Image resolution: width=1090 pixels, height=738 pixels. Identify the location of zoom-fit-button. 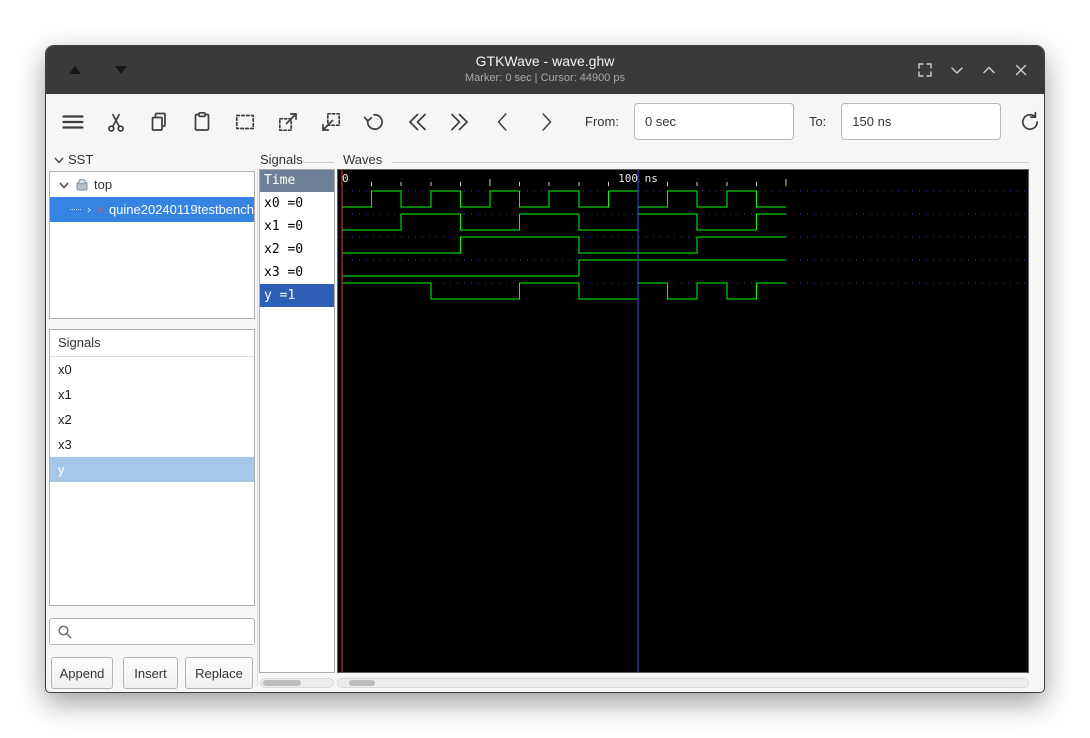
(245, 122).